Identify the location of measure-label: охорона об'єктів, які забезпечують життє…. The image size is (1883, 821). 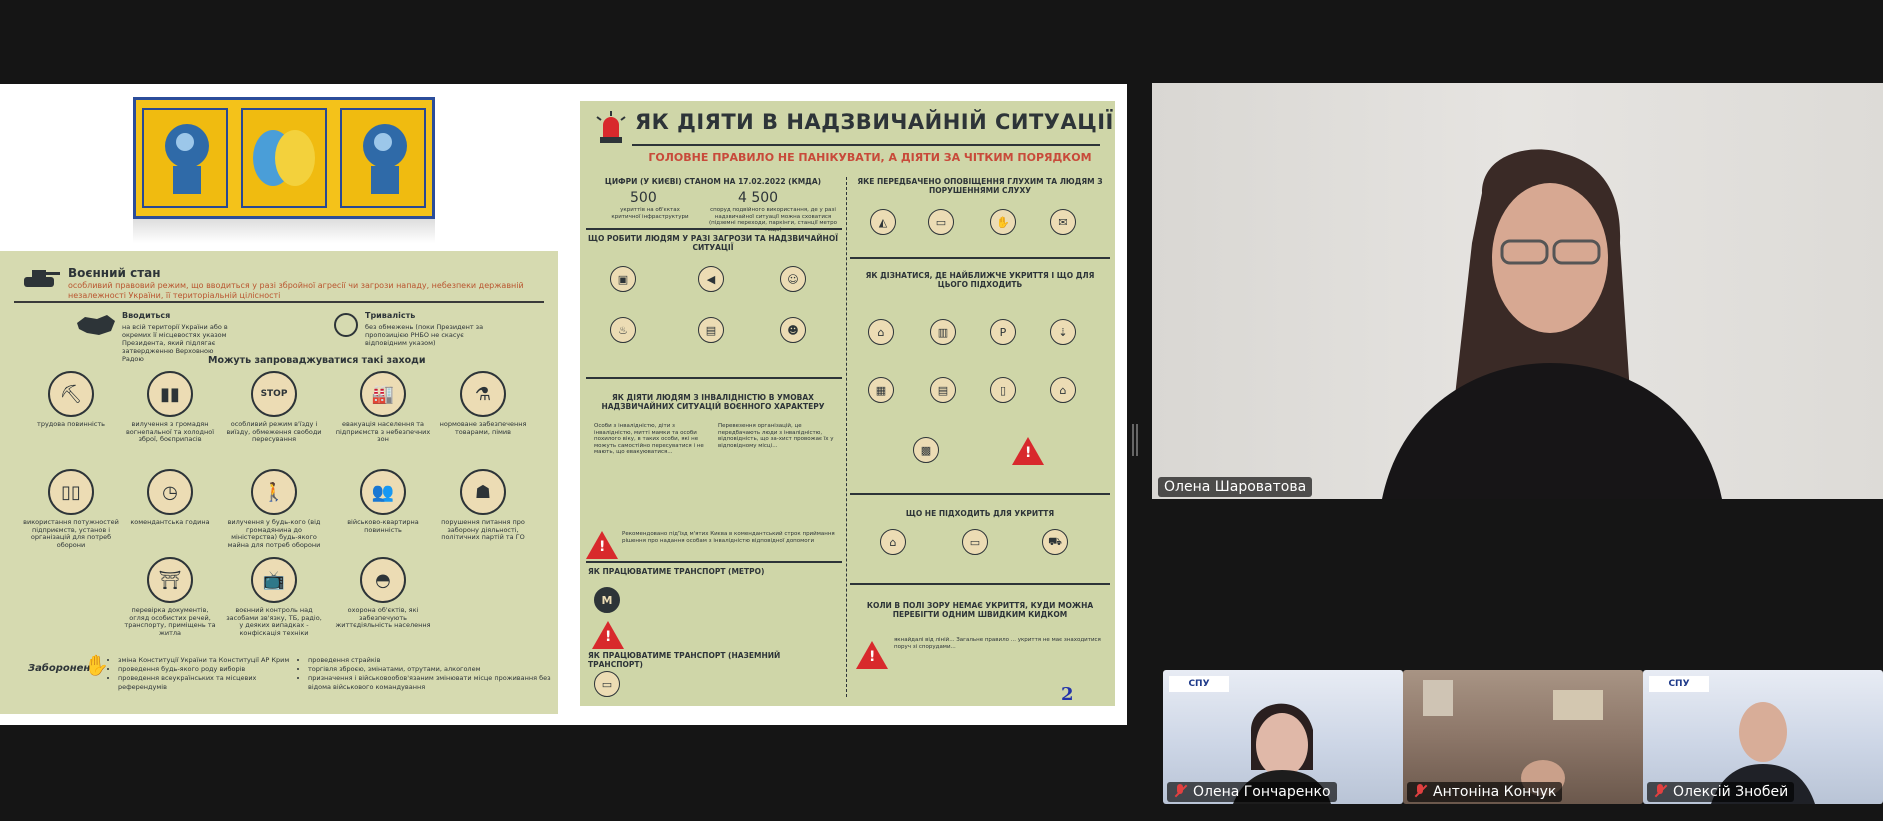
(383, 617).